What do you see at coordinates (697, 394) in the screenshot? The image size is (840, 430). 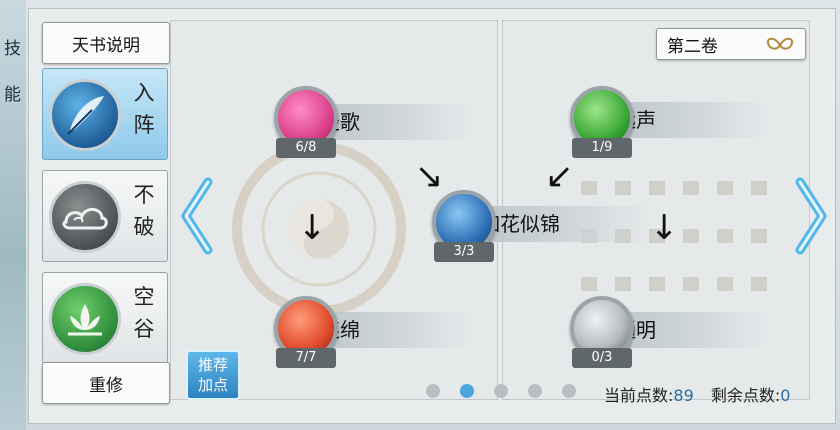 I see `points-readout: 当前点数:89 剩余点数:0` at bounding box center [697, 394].